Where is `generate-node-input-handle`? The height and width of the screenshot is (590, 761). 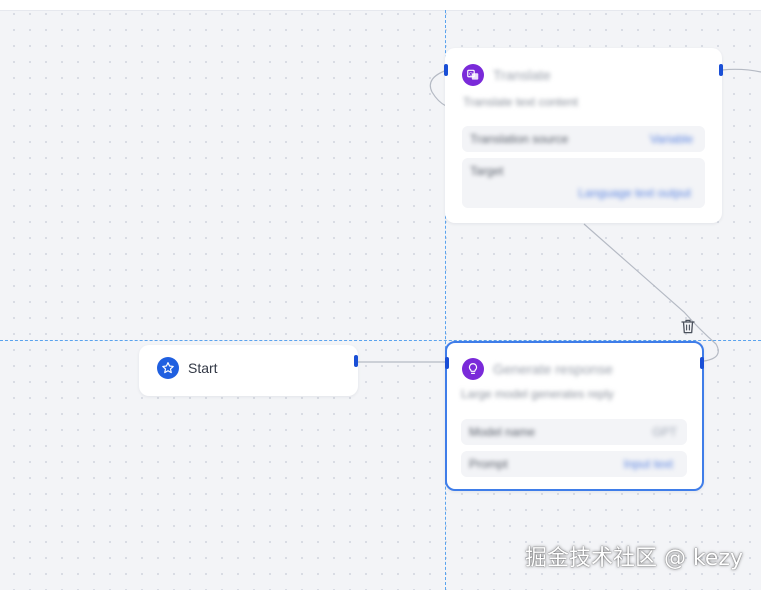 generate-node-input-handle is located at coordinates (447, 363).